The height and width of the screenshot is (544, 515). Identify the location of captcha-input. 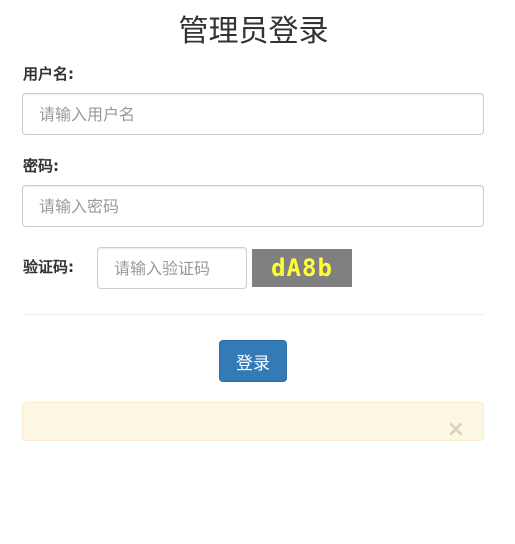
(172, 268).